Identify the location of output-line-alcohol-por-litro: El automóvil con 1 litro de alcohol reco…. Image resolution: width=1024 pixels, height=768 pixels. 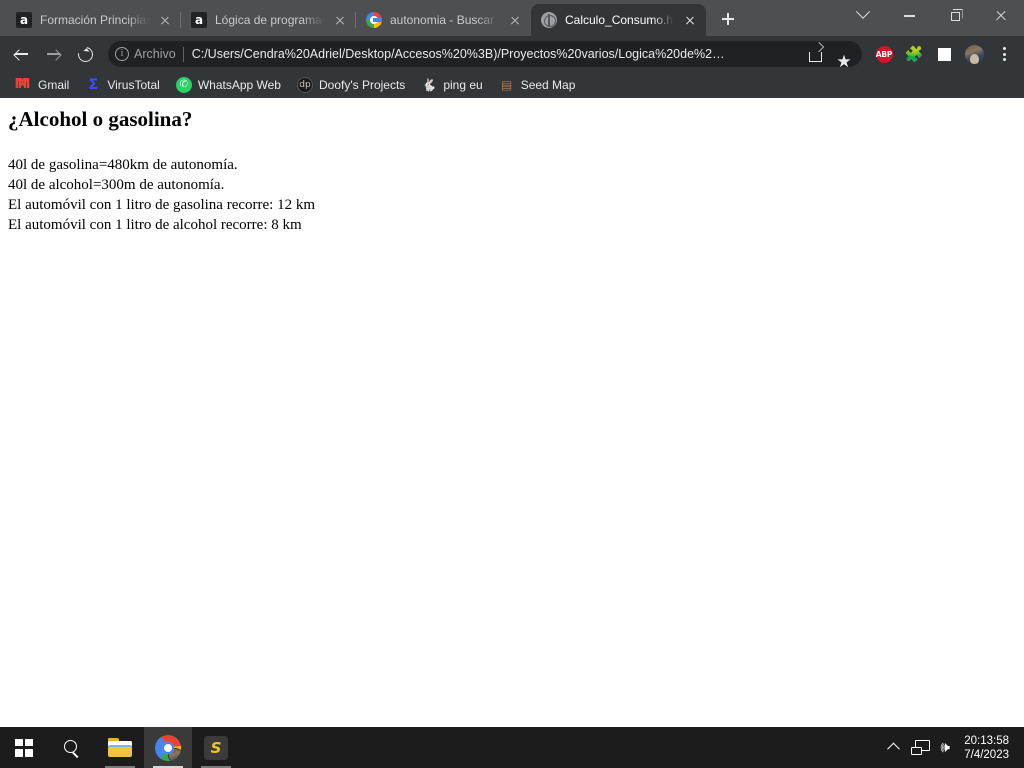
(155, 225).